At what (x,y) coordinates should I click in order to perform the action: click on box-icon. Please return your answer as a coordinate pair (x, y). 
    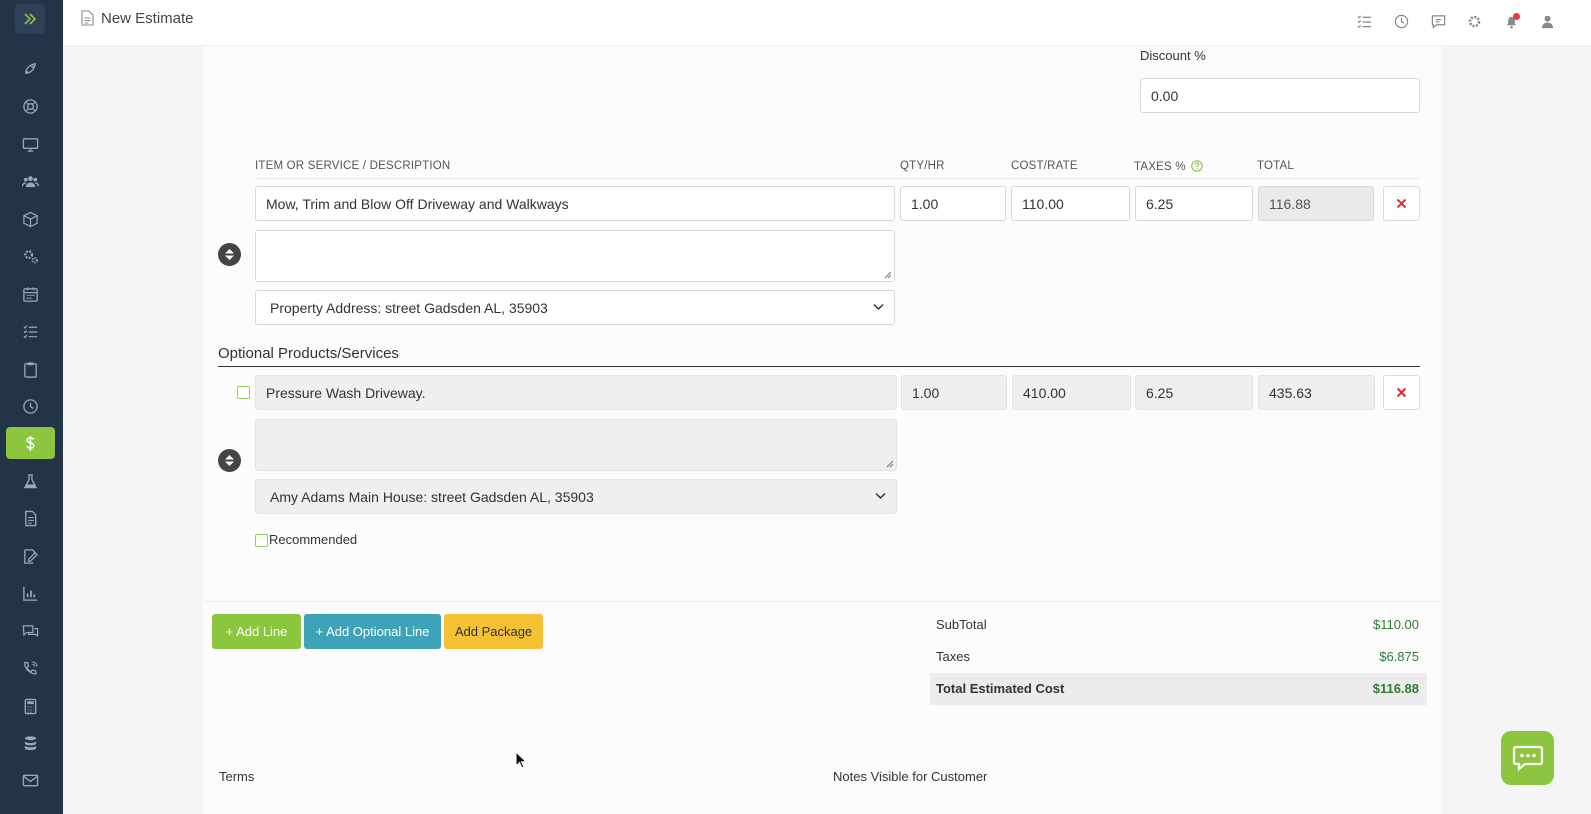
    Looking at the image, I should click on (30, 219).